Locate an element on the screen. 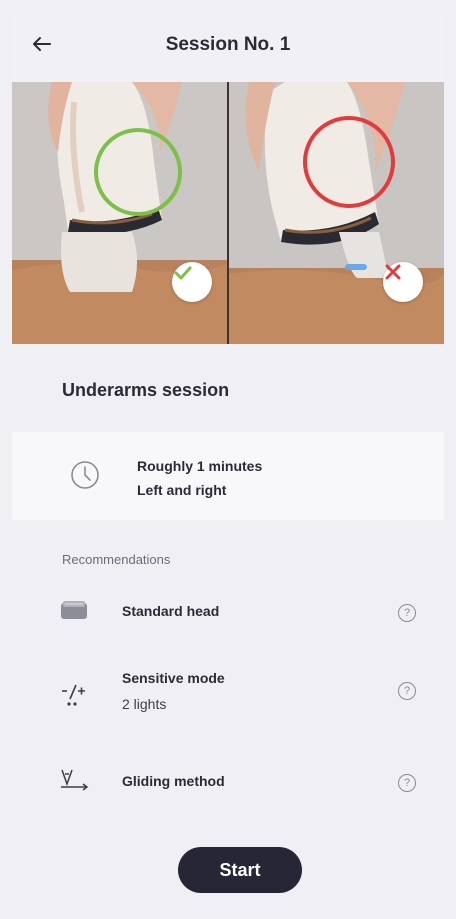 This screenshot has height=919, width=456. rec-name: Standard head is located at coordinates (171, 611).